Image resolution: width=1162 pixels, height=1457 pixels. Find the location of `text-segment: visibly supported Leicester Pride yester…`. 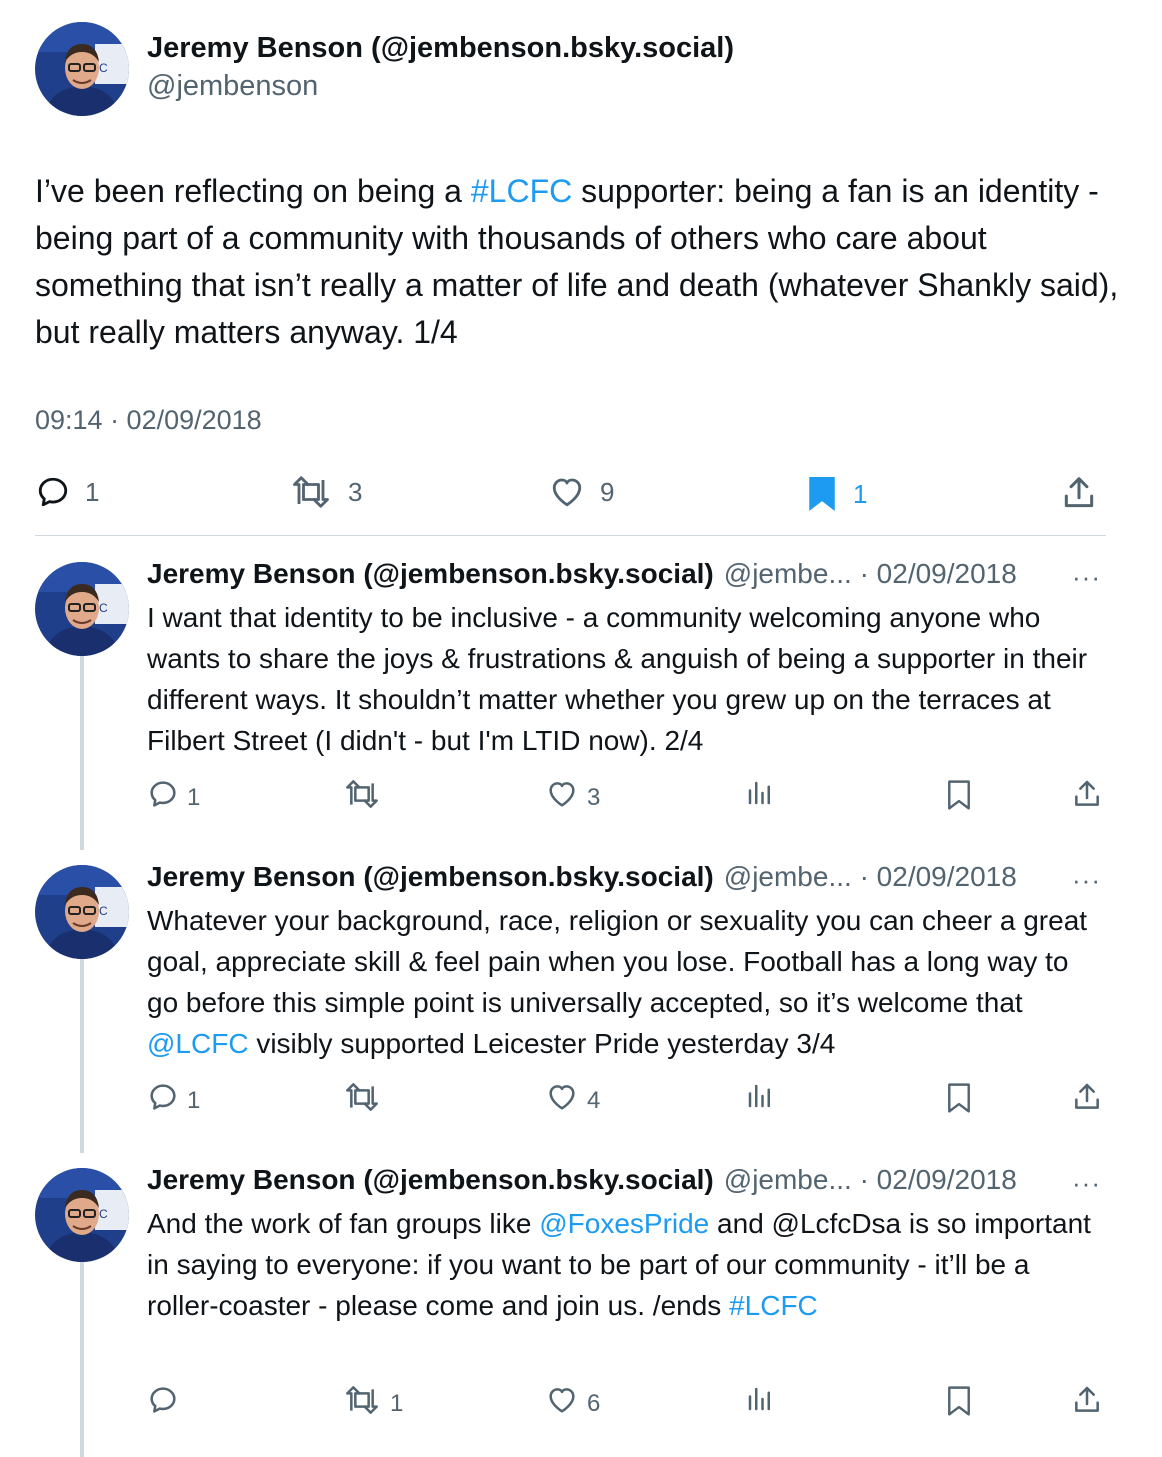

text-segment: visibly supported Leicester Pride yester… is located at coordinates (542, 1043).